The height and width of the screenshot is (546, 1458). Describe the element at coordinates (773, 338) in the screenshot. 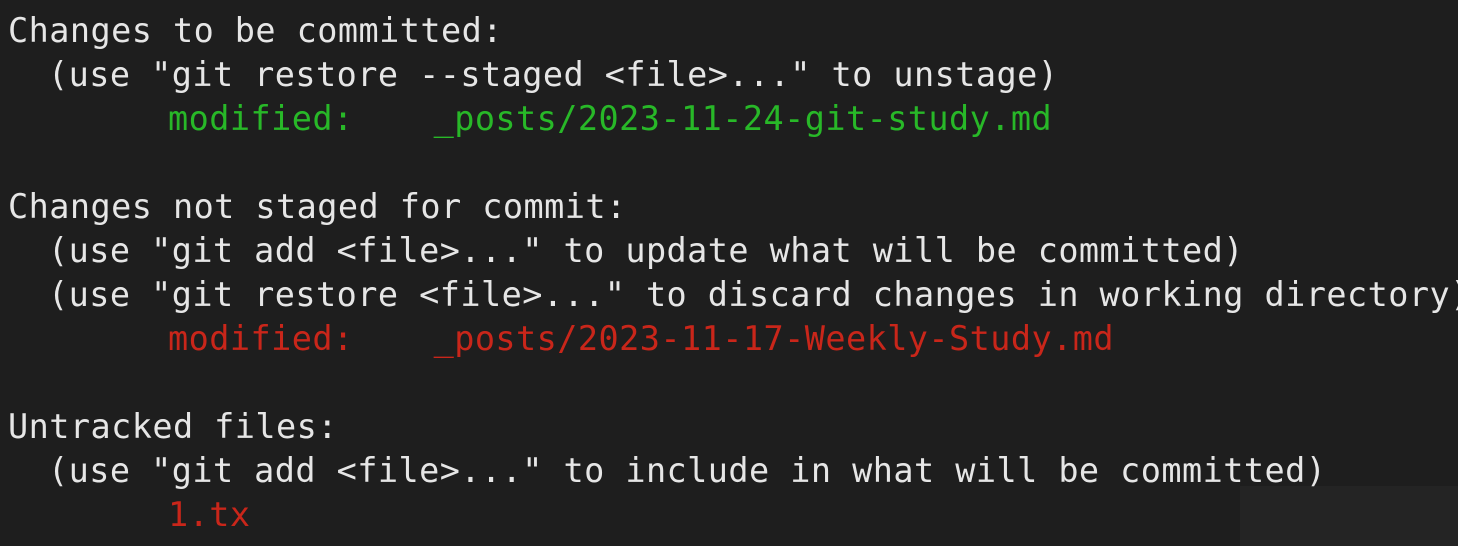

I see `unstaged-file-path: _posts/2023-11-17-Weekly-Study.md` at that location.